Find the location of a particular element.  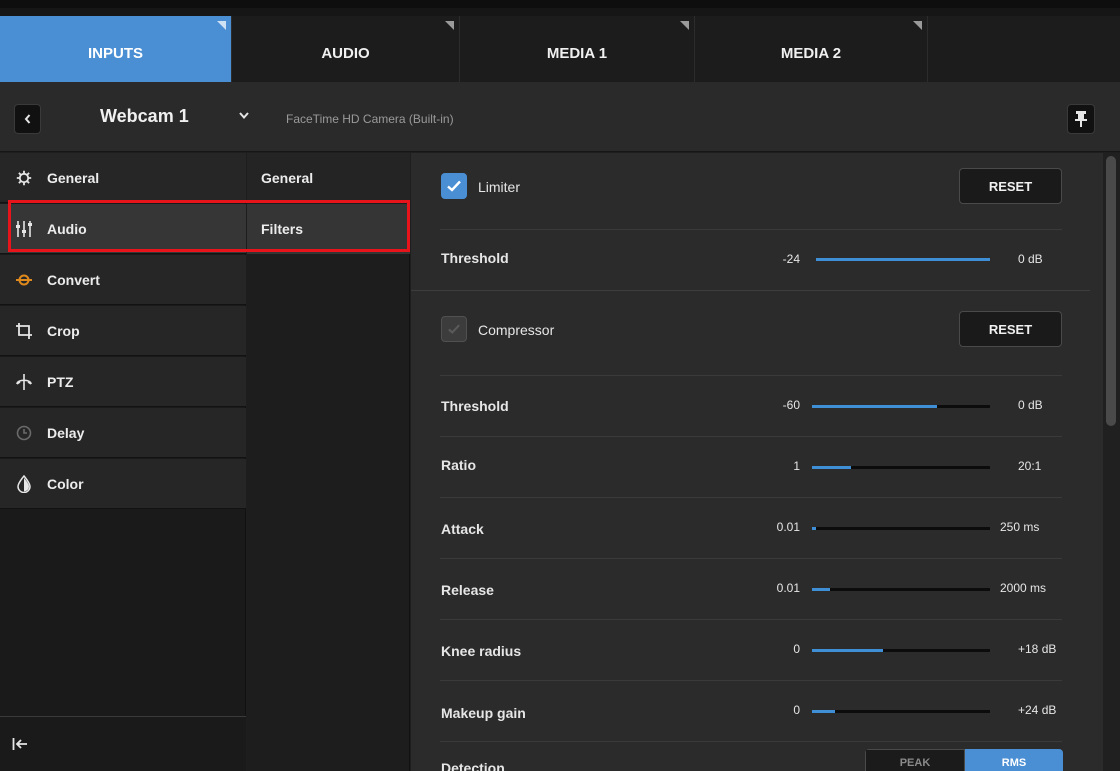

collapse-left-icon is located at coordinates (19, 744).